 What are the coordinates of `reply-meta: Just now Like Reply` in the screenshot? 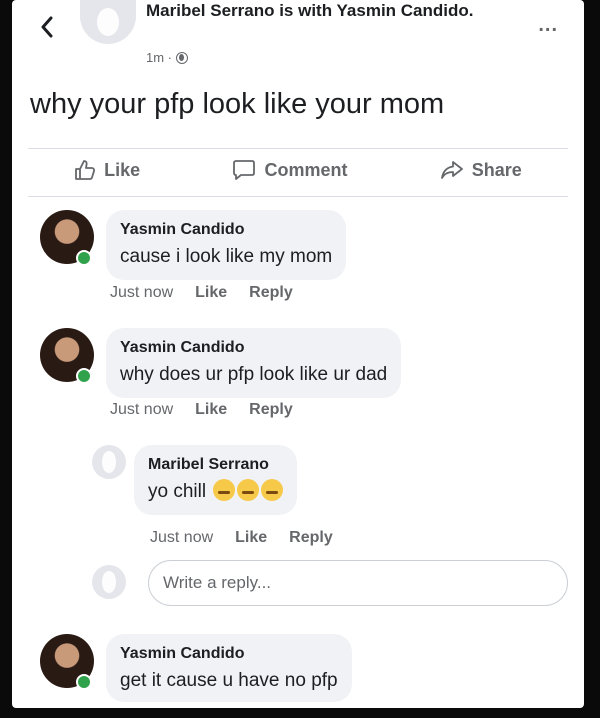 It's located at (241, 538).